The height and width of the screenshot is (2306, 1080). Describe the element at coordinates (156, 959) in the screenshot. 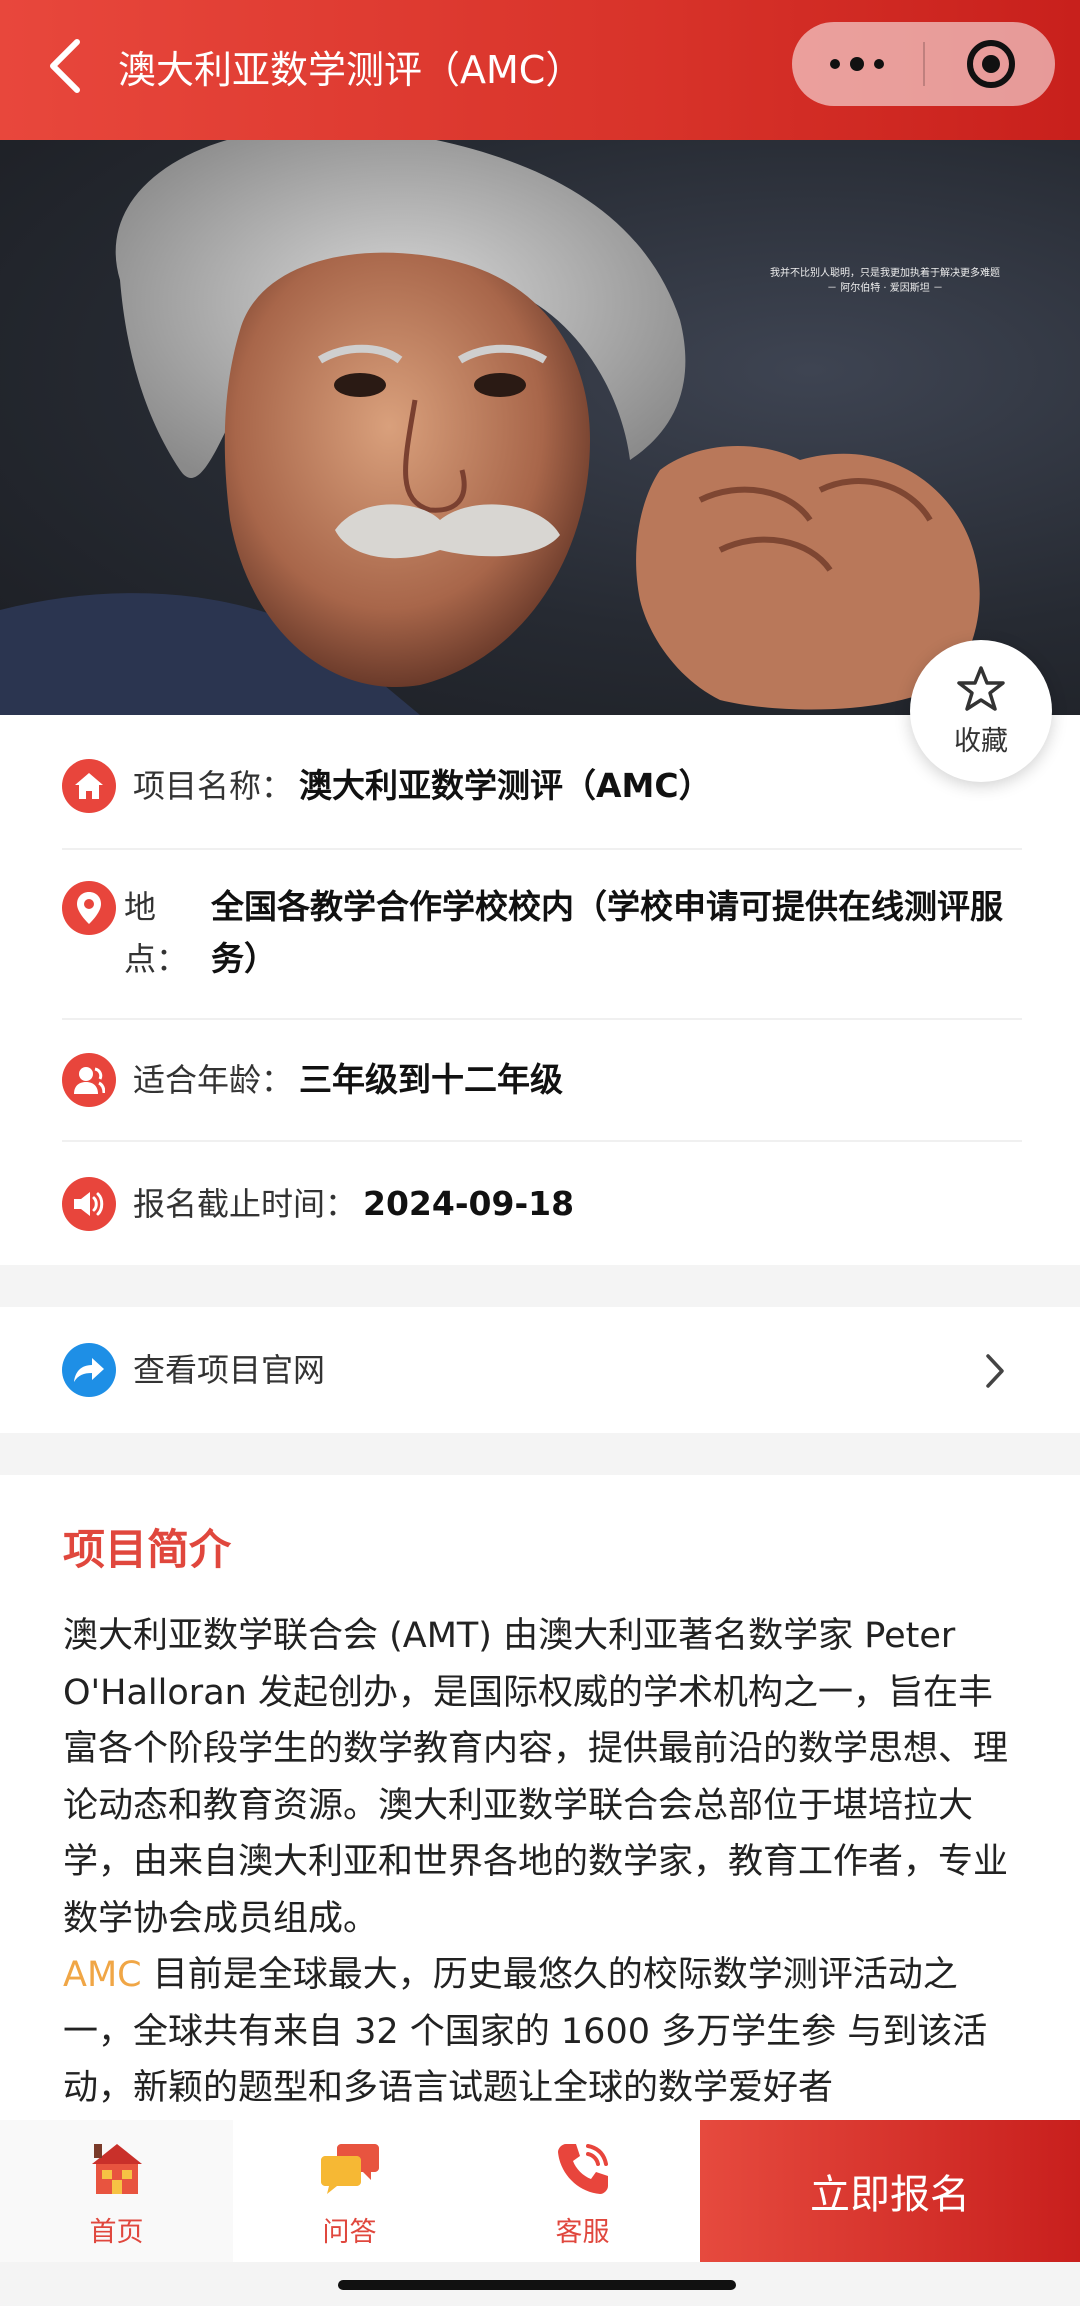

I see `location-label-2: 点：` at that location.